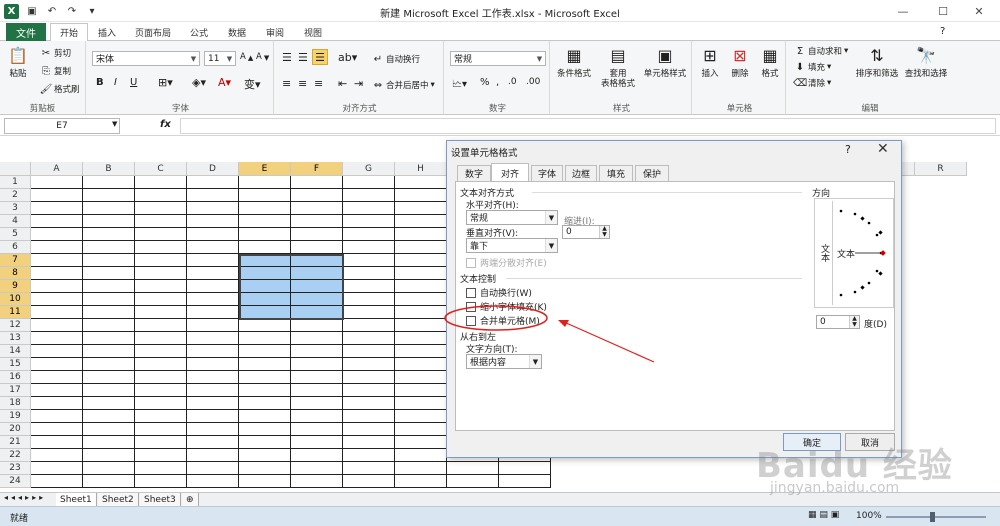 The width and height of the screenshot is (1000, 526). What do you see at coordinates (15, 429) in the screenshot?
I see `row-header-20: 20` at bounding box center [15, 429].